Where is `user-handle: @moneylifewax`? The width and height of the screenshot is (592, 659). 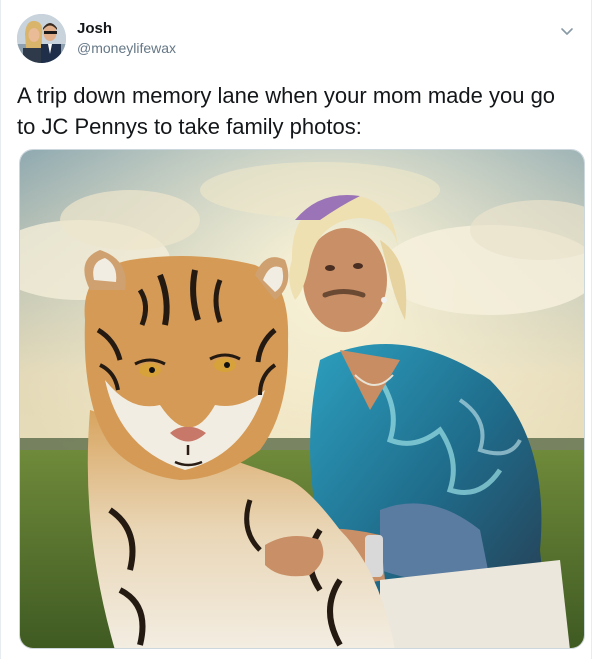 user-handle: @moneylifewax is located at coordinates (126, 48).